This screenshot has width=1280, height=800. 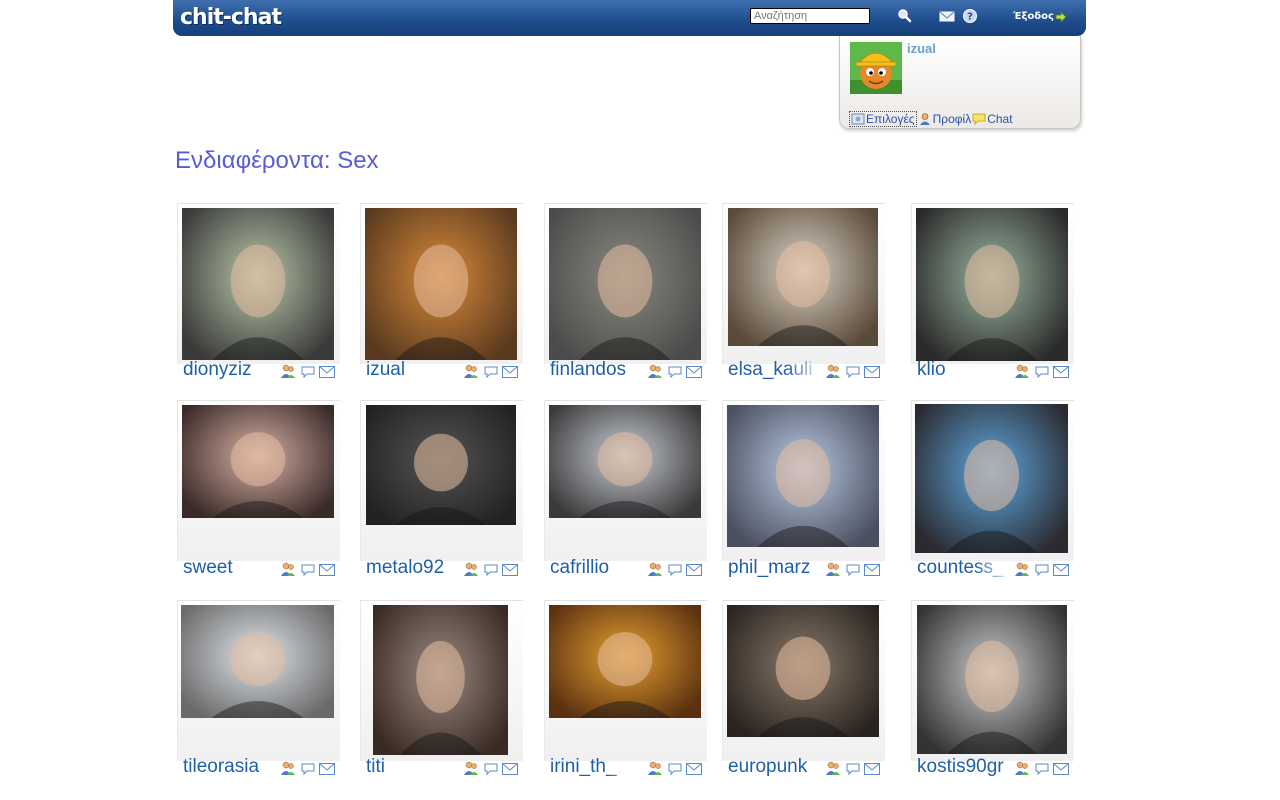 I want to click on user-card: finlandos, so click(x=625, y=293).